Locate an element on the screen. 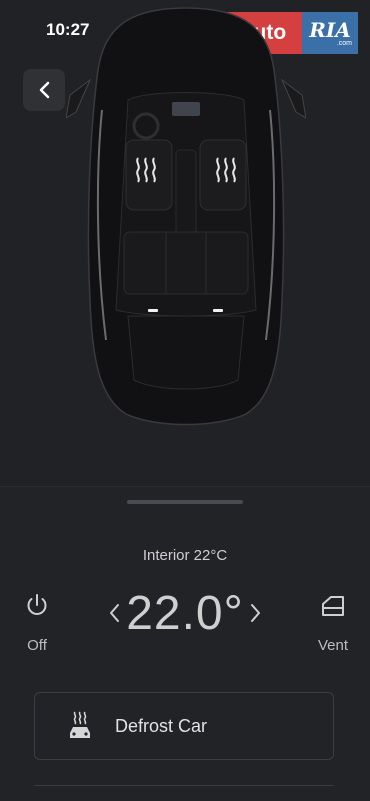  defrost-car-button: Defrost Car is located at coordinates (184, 726).